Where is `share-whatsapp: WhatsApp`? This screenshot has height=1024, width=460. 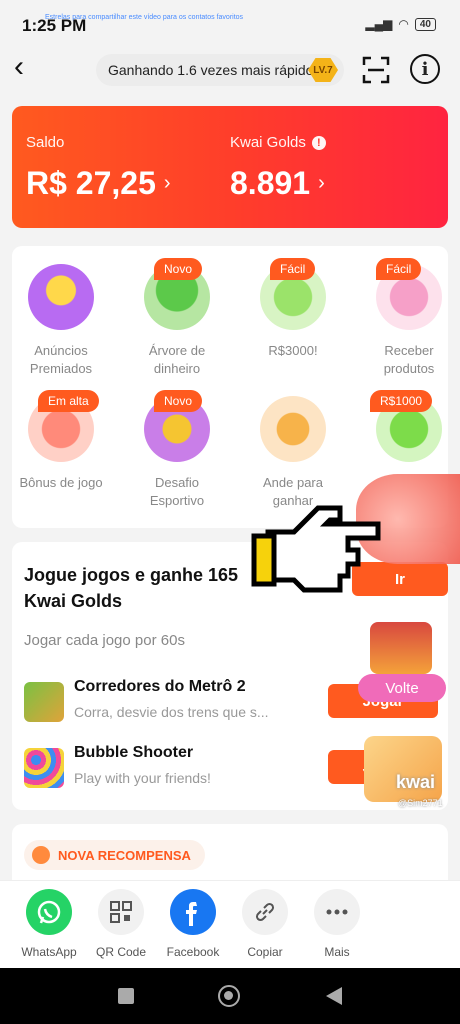 share-whatsapp: WhatsApp is located at coordinates (49, 924).